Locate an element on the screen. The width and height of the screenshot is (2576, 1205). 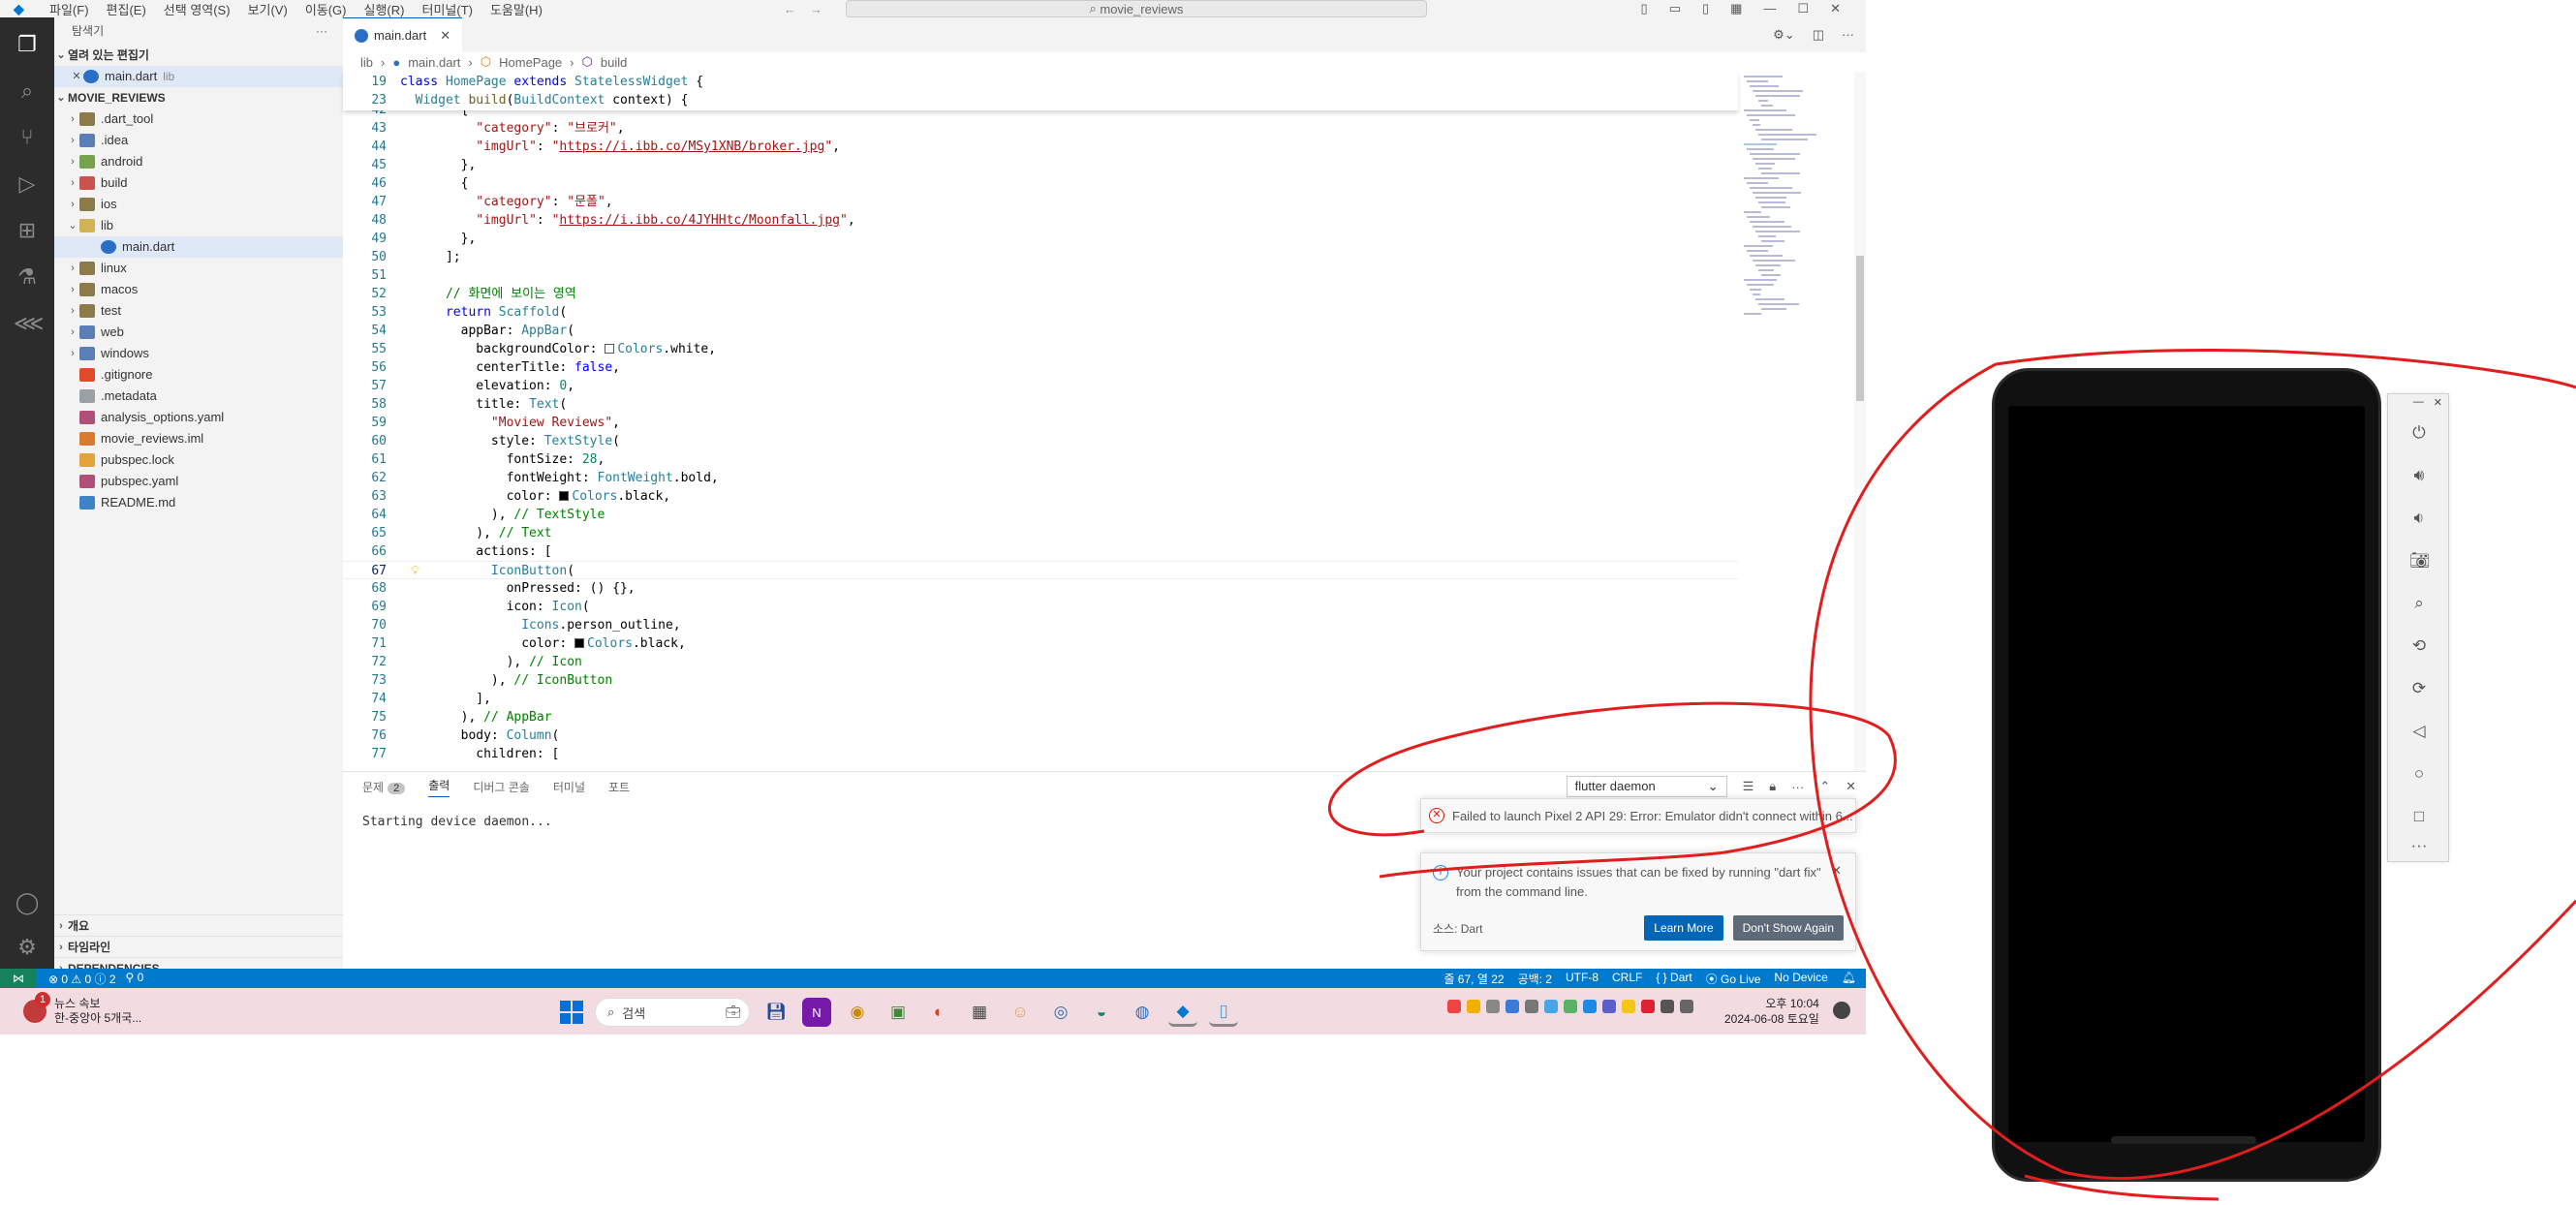
code-line: 64 ), // TextStyle is located at coordinates (1040, 515).